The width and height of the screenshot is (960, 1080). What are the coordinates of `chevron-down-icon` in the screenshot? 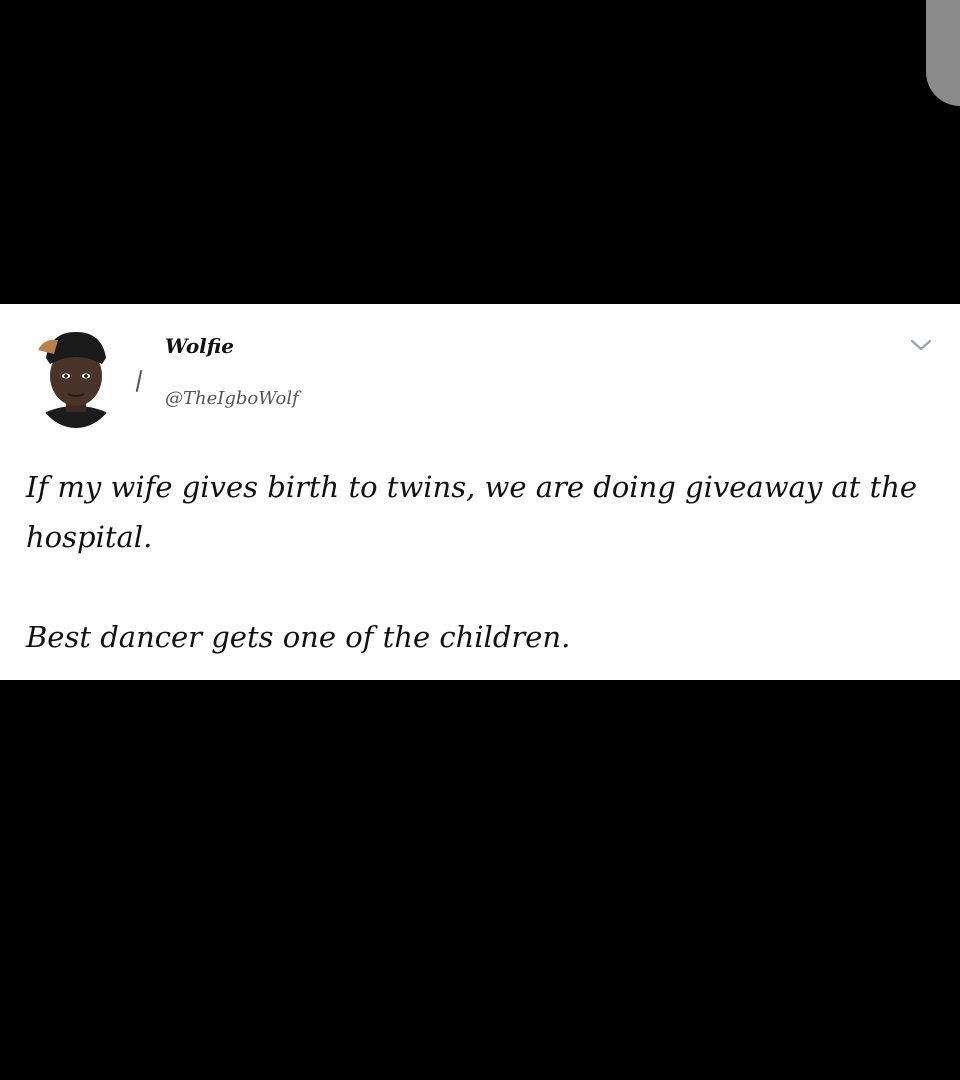 It's located at (921, 345).